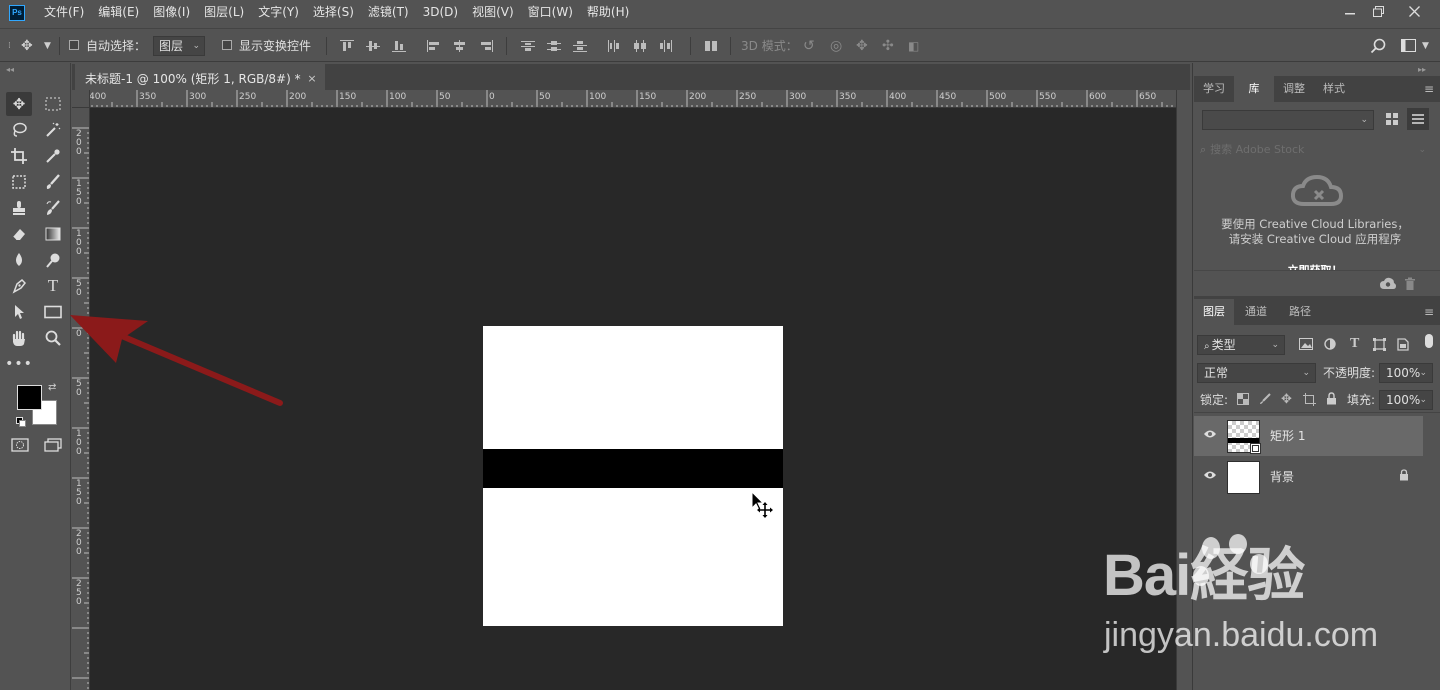  What do you see at coordinates (1214, 312) in the screenshot?
I see `tab-layers: 图层` at bounding box center [1214, 312].